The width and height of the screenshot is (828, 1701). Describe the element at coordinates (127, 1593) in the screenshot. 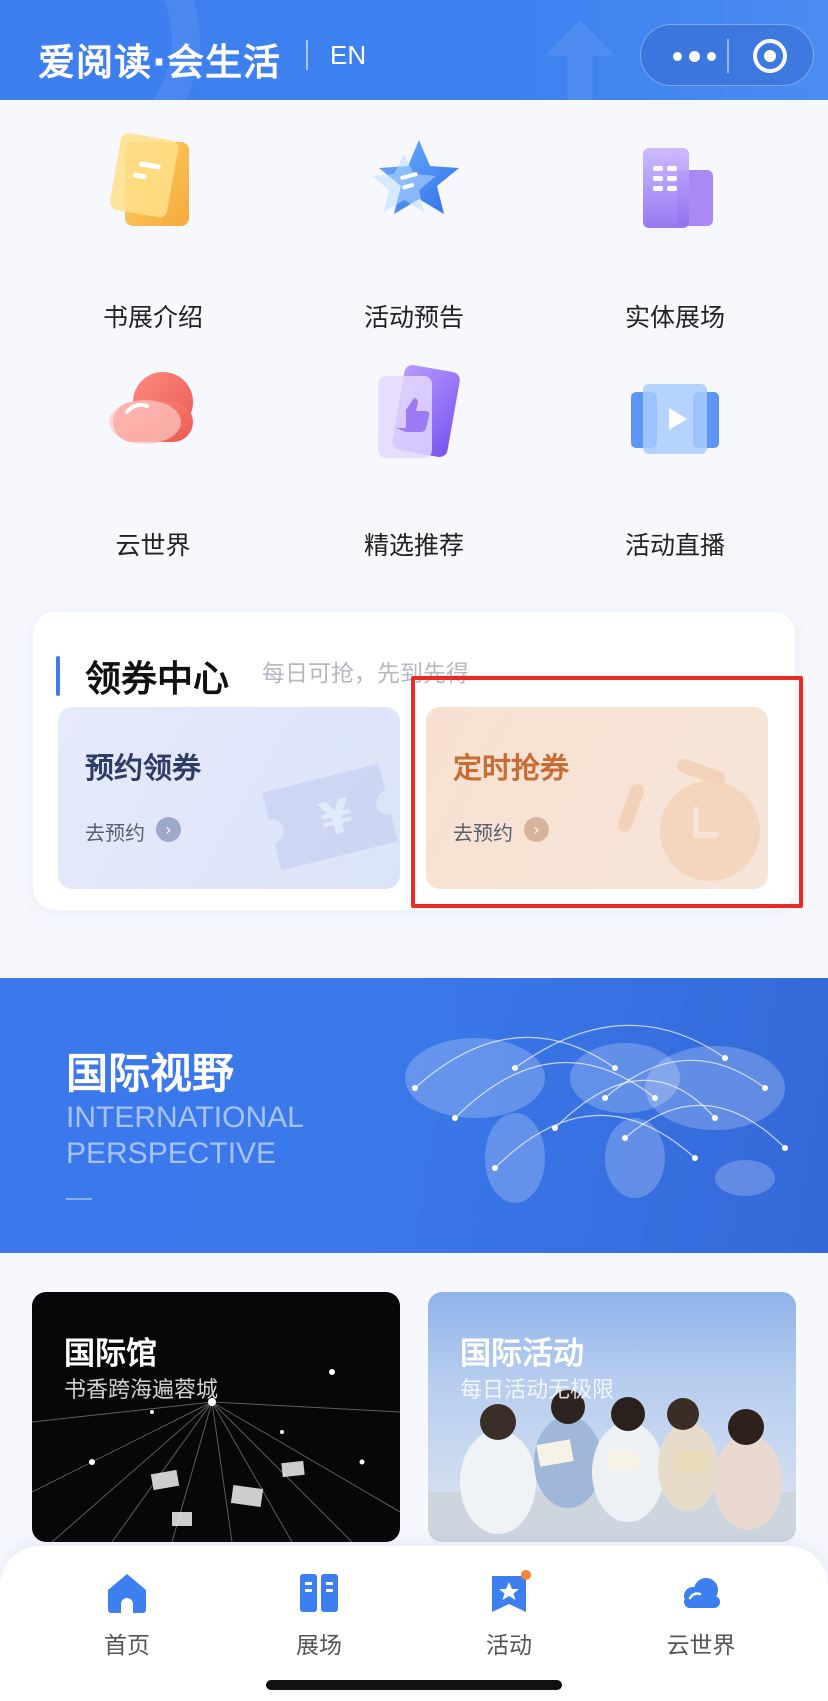

I see `home-icon` at that location.